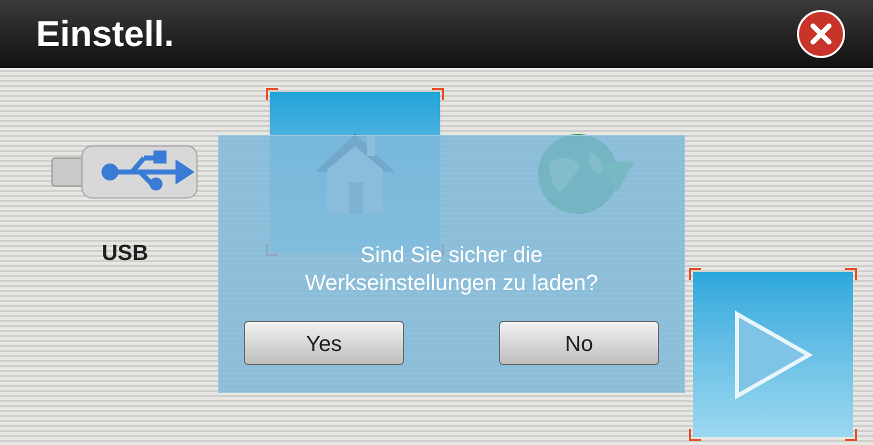  I want to click on dialog-message-line: Sind Sie sicher die, so click(451, 255).